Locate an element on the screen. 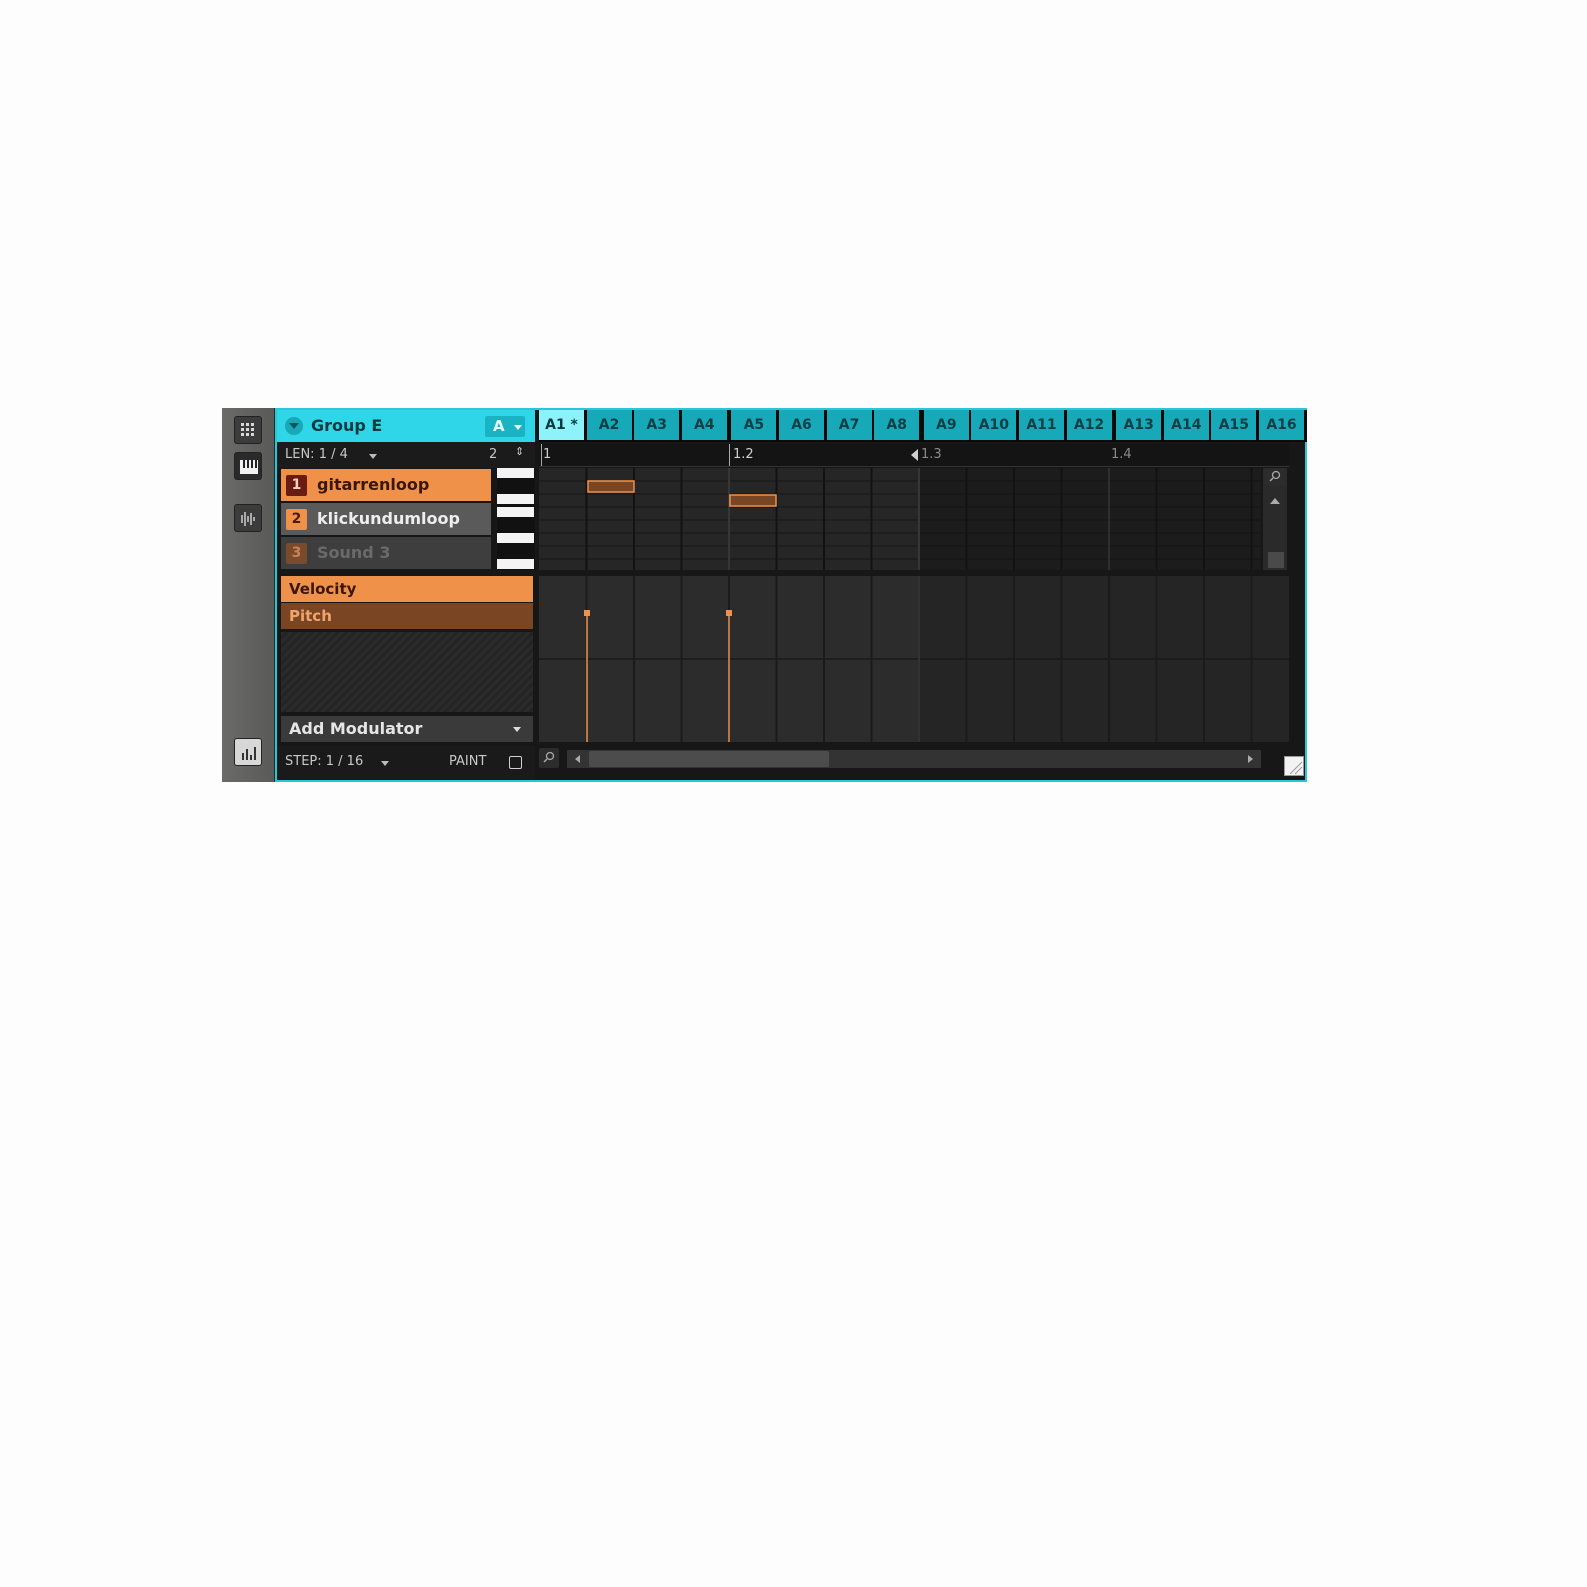 This screenshot has width=1587, height=1587. resize-handle-icon is located at coordinates (1294, 766).